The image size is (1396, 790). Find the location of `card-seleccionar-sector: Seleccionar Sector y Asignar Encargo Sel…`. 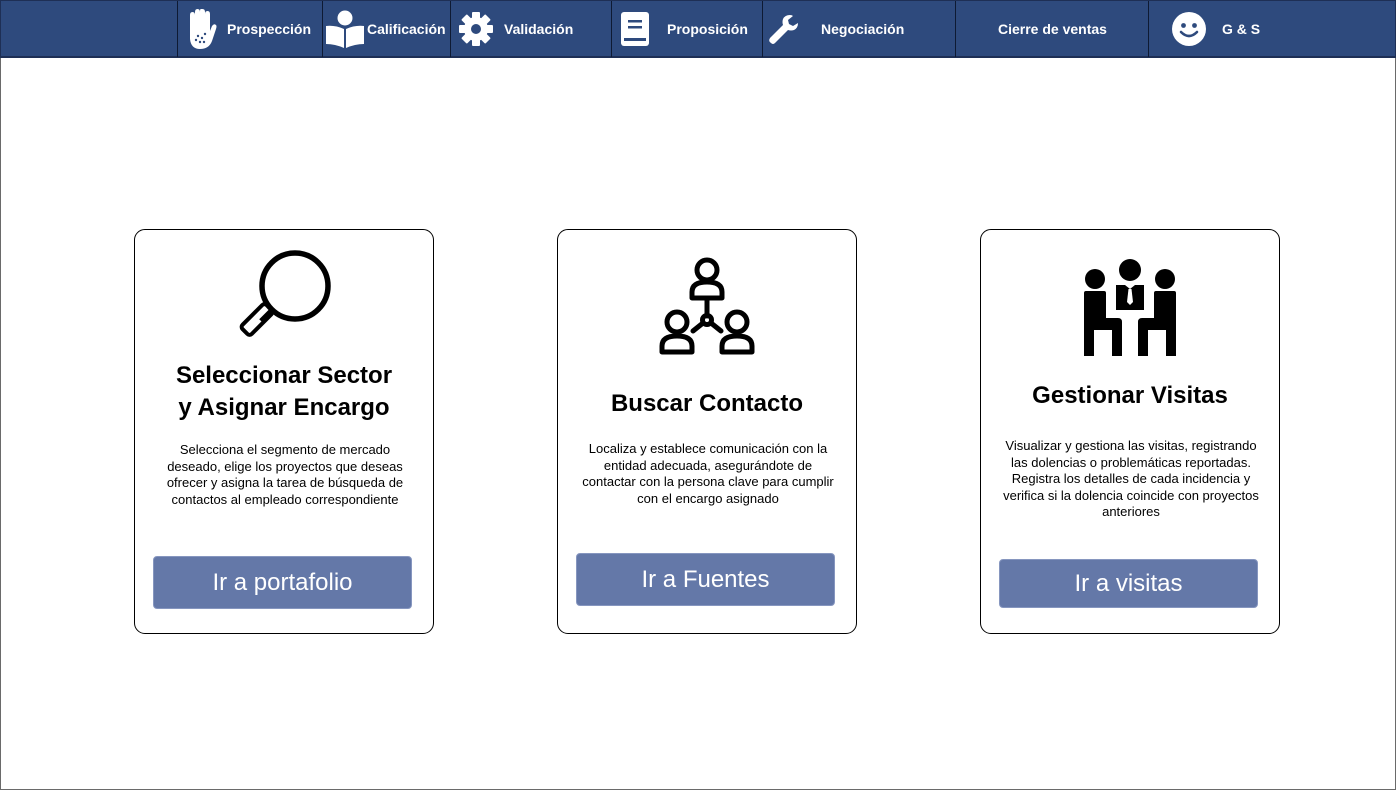

card-seleccionar-sector: Seleccionar Sector y Asignar Encargo Sel… is located at coordinates (284, 431).